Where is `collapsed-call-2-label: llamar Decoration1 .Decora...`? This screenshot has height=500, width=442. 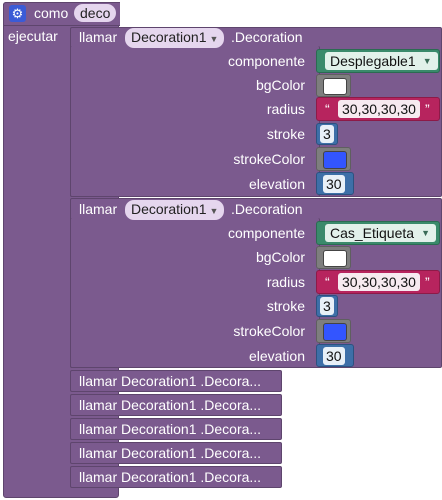
collapsed-call-2-label: llamar Decoration1 .Decora... is located at coordinates (170, 405).